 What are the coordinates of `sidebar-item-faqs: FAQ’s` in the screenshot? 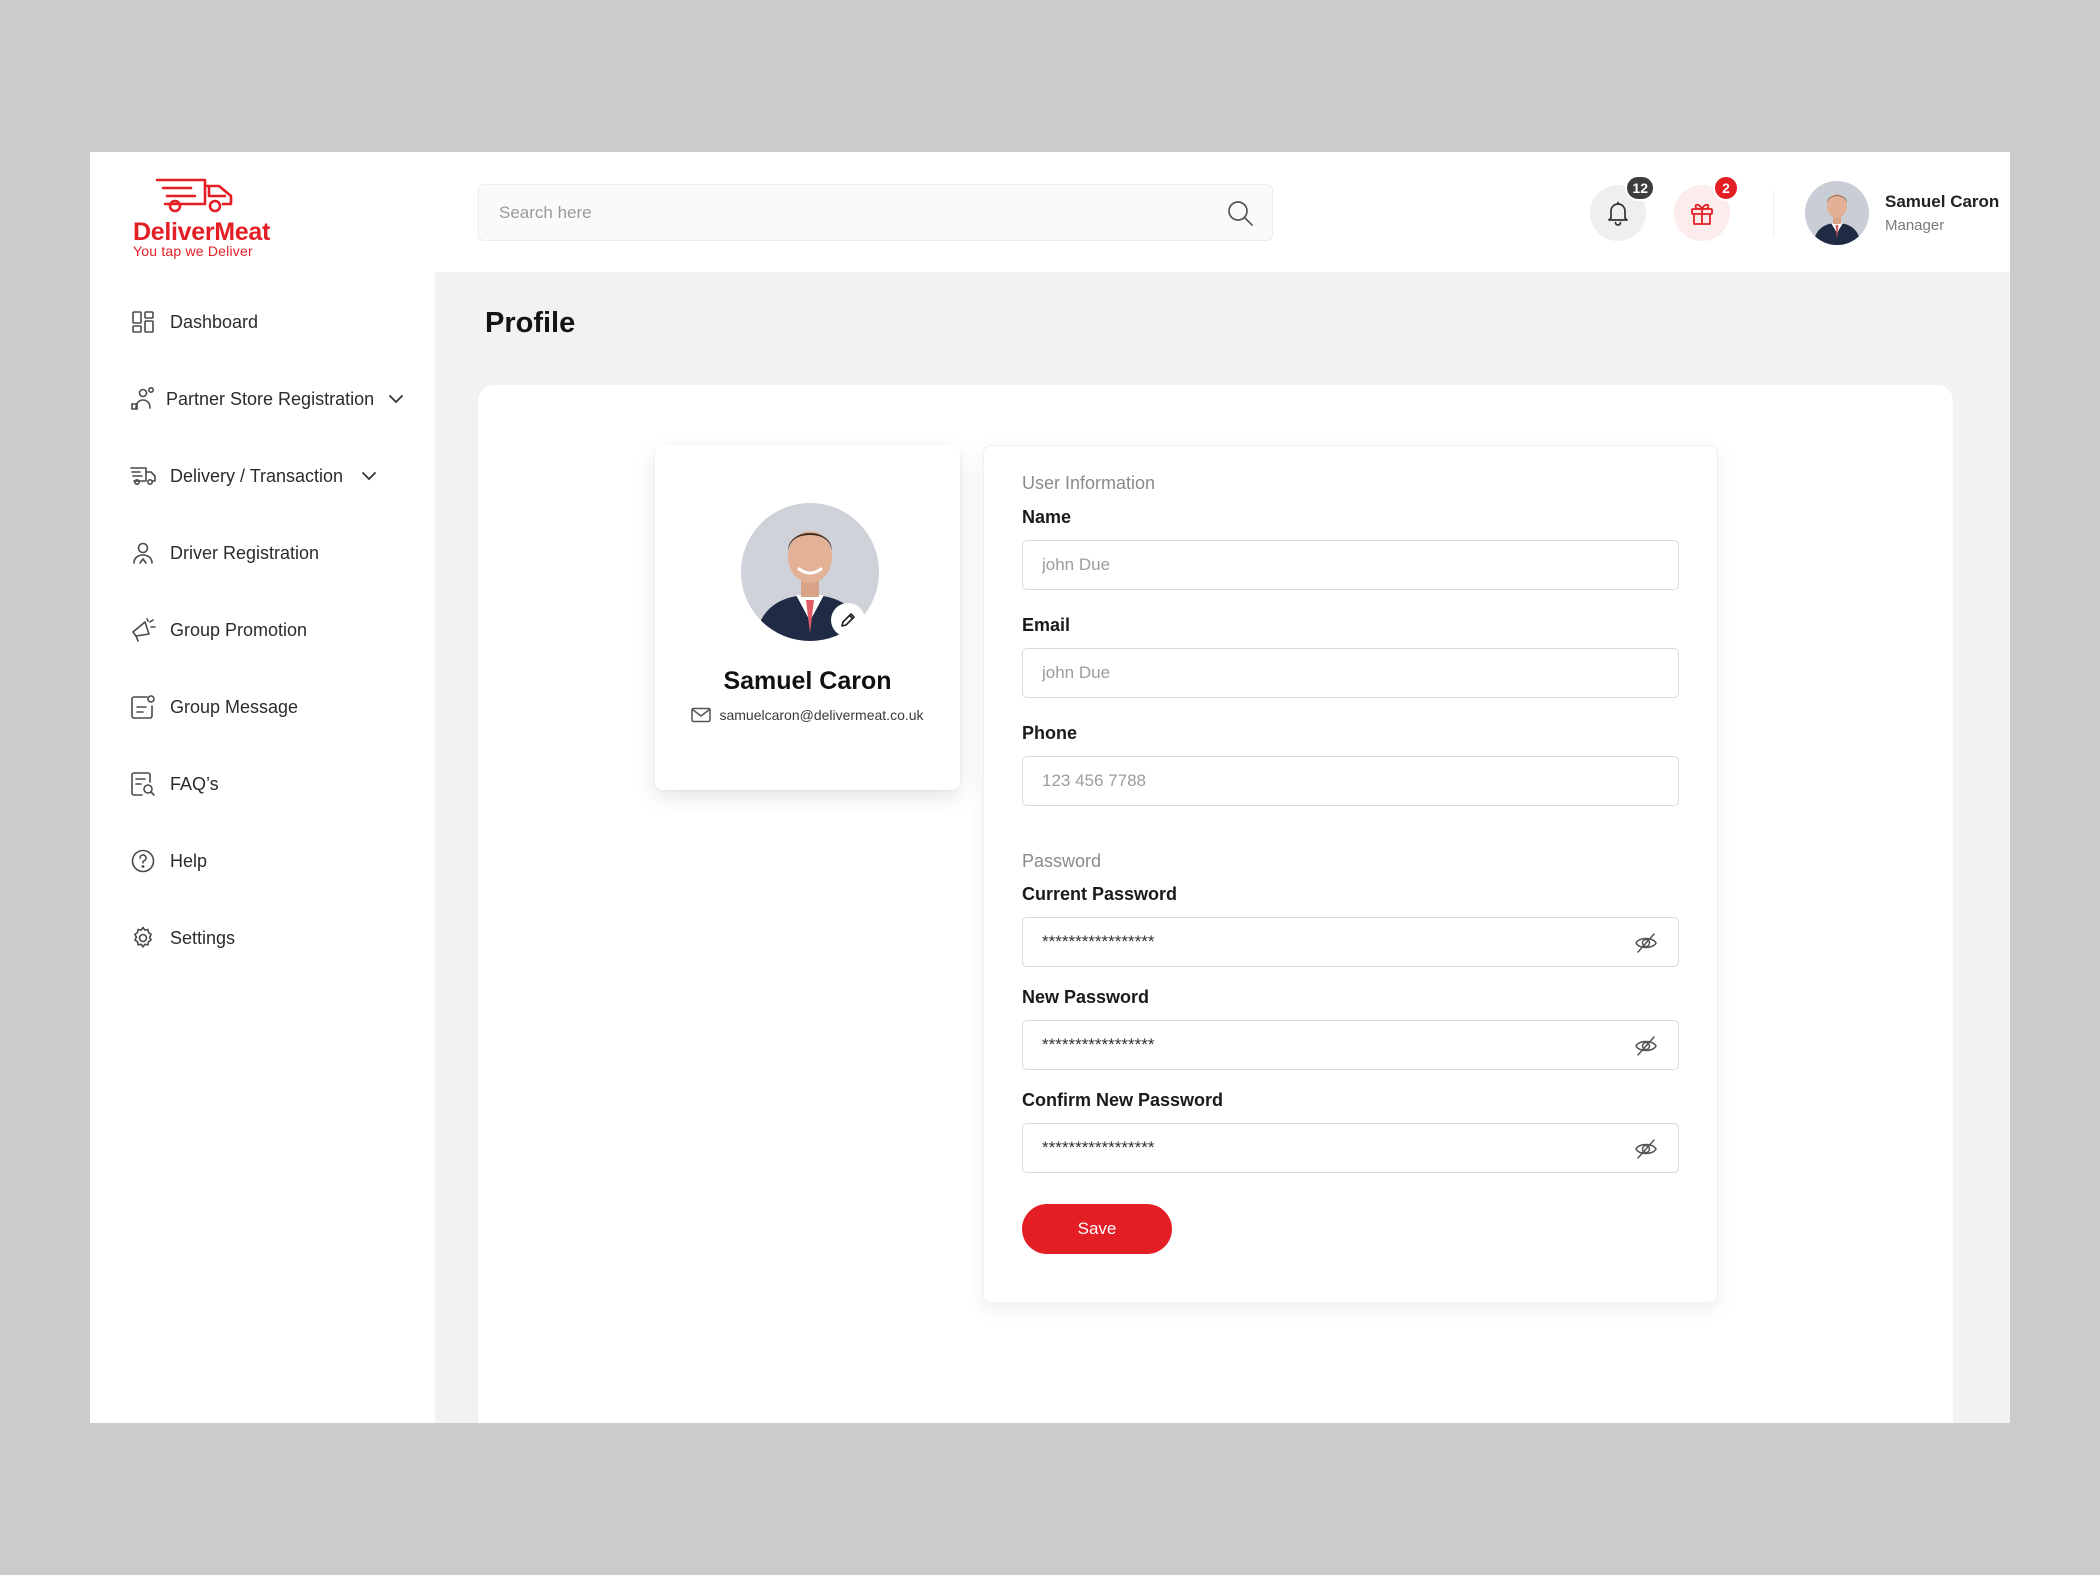 It's located at (174, 784).